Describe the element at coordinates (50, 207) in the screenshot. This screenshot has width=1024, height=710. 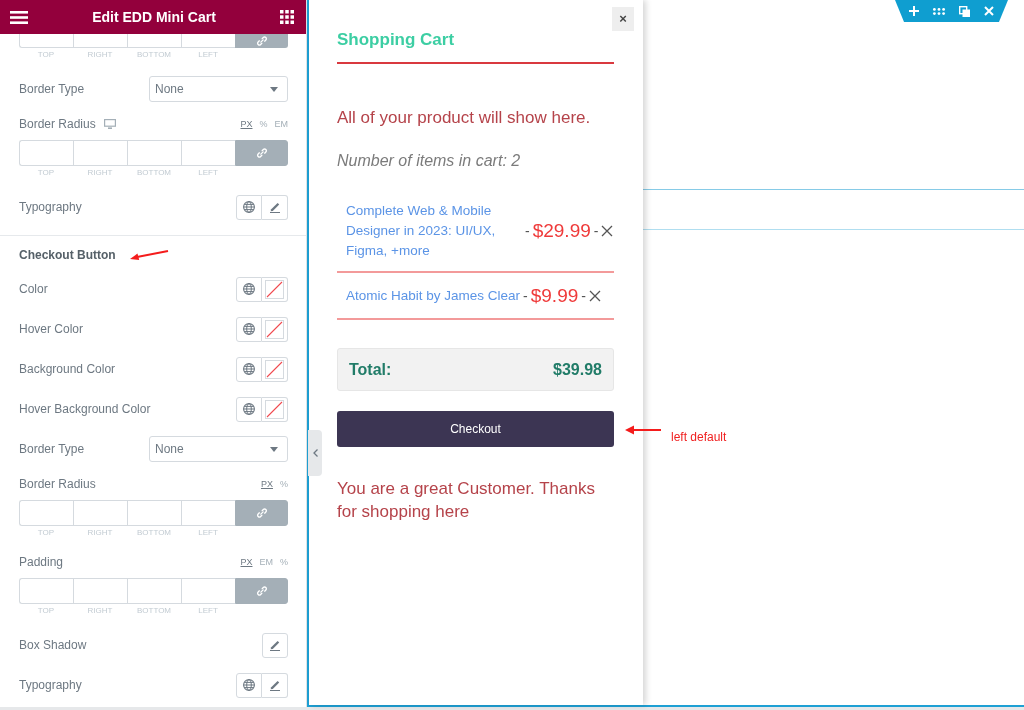
I see `control-label: Typography` at that location.